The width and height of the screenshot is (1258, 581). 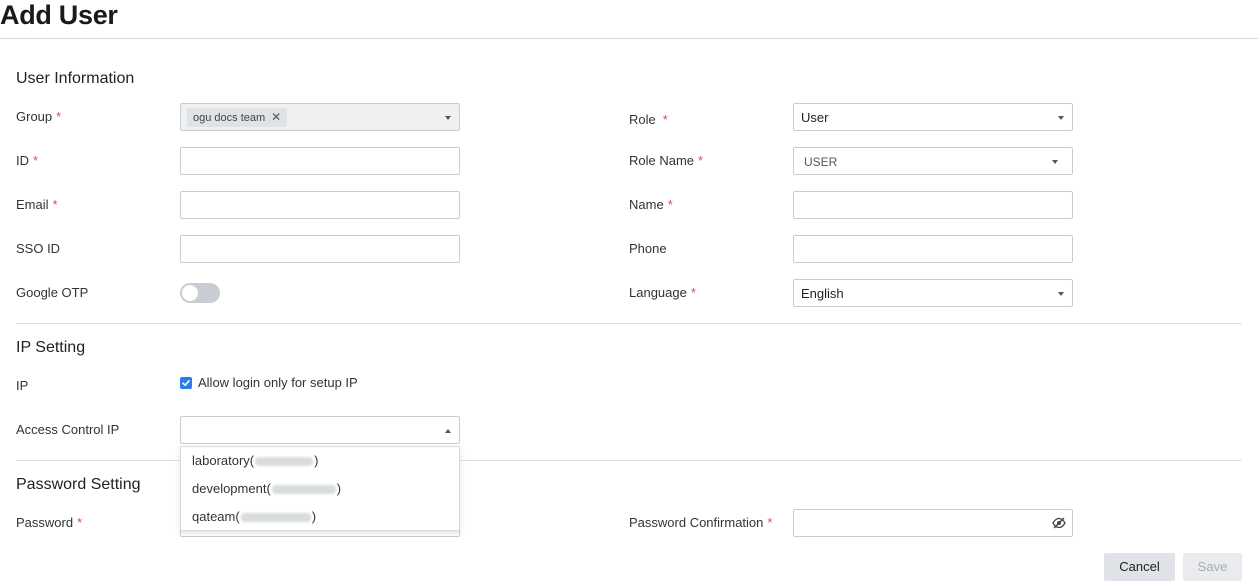 What do you see at coordinates (37, 204) in the screenshot?
I see `email-label: Email *` at bounding box center [37, 204].